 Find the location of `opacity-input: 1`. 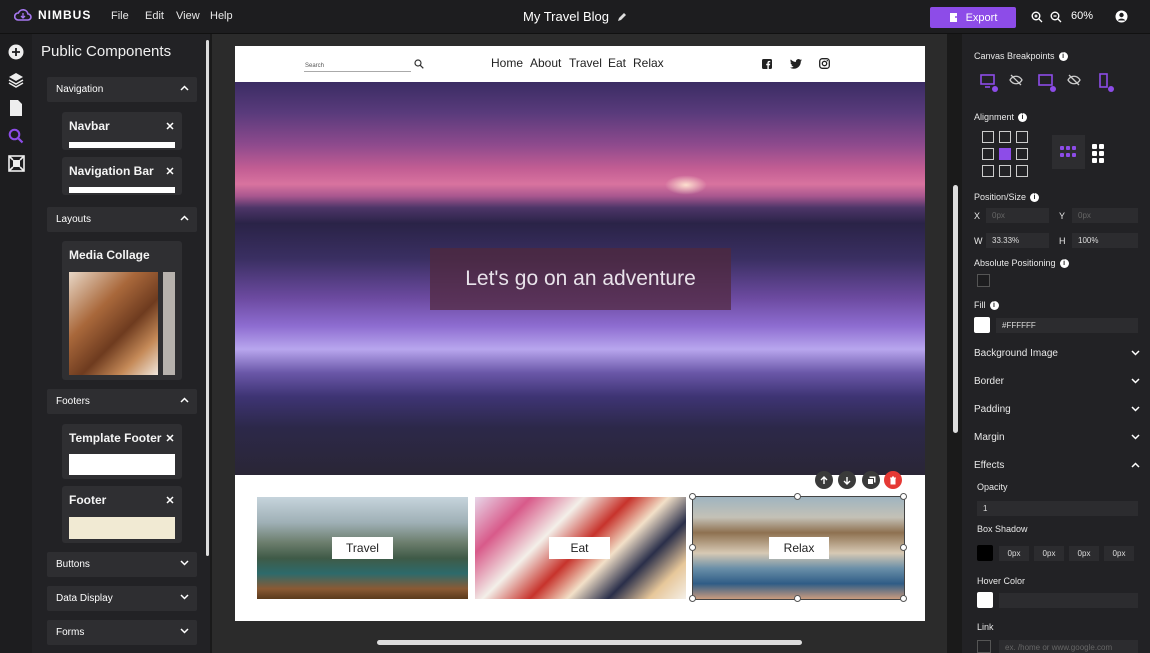

opacity-input: 1 is located at coordinates (1057, 508).